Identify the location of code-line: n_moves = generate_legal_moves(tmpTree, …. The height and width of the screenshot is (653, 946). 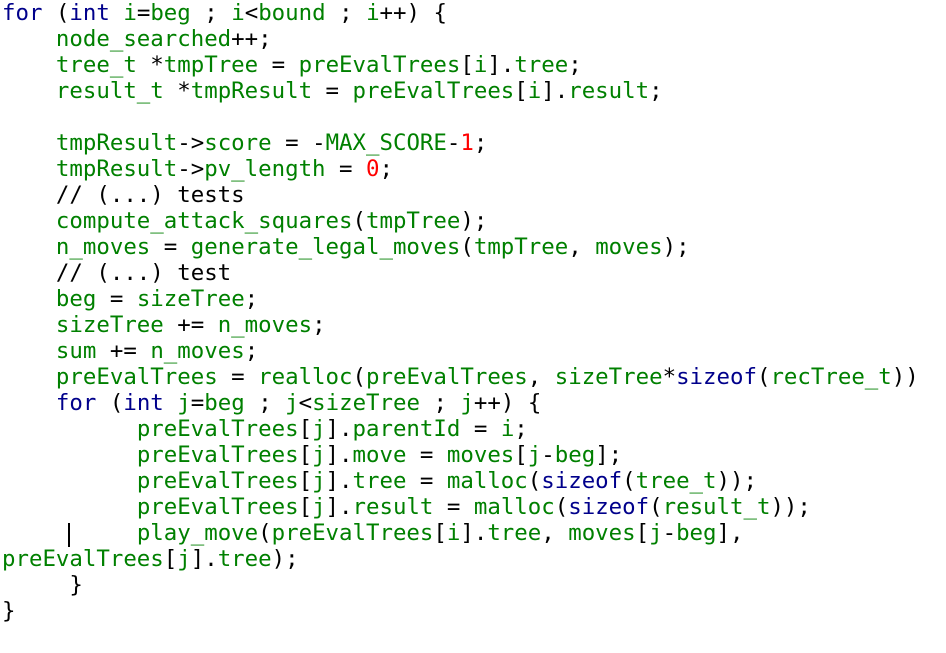
(346, 247).